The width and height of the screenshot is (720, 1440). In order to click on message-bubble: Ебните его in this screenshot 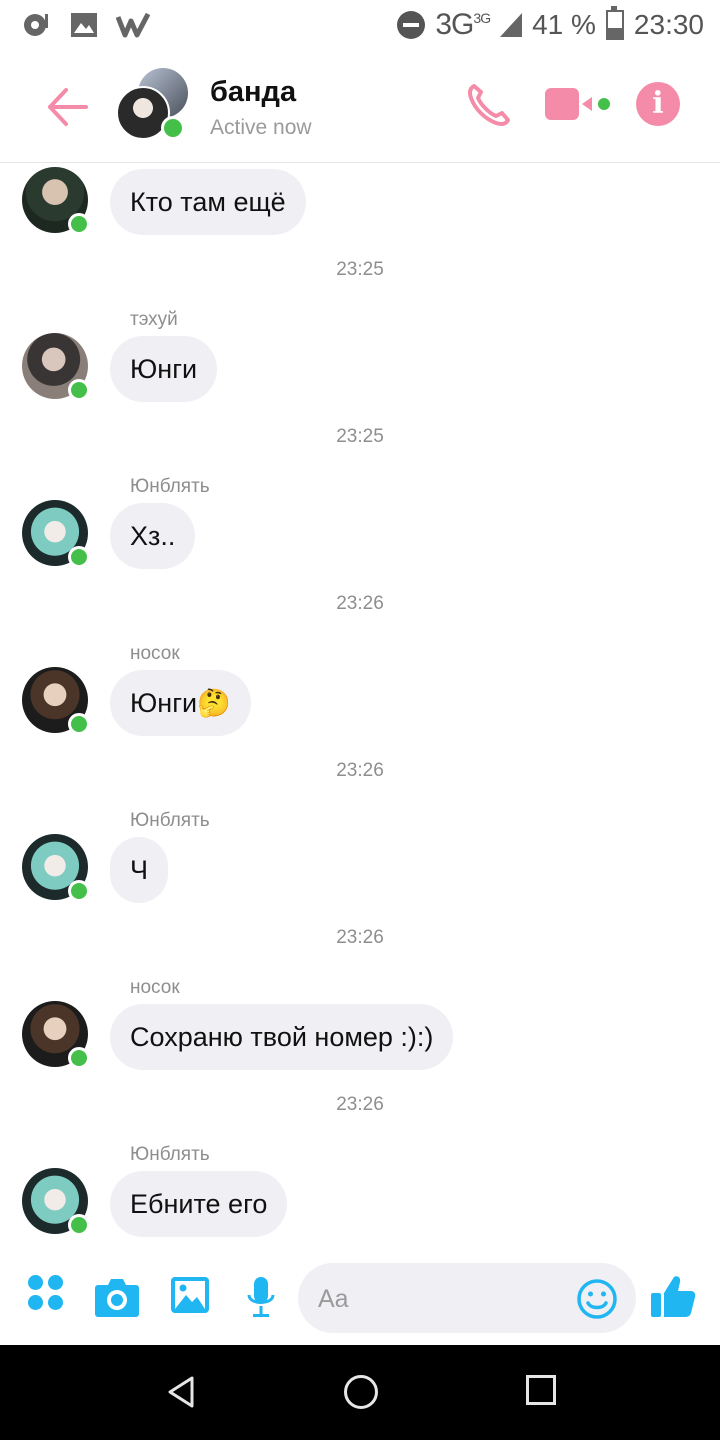, I will do `click(199, 1204)`.